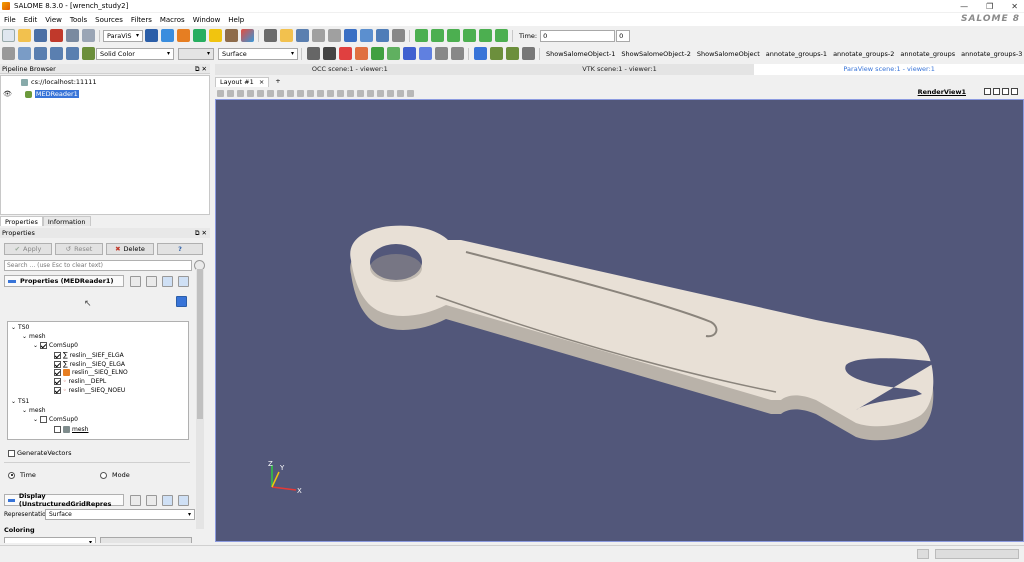 The width and height of the screenshot is (1024, 562). Describe the element at coordinates (261, 82) in the screenshot. I see `close-layout-icon: ×` at that location.